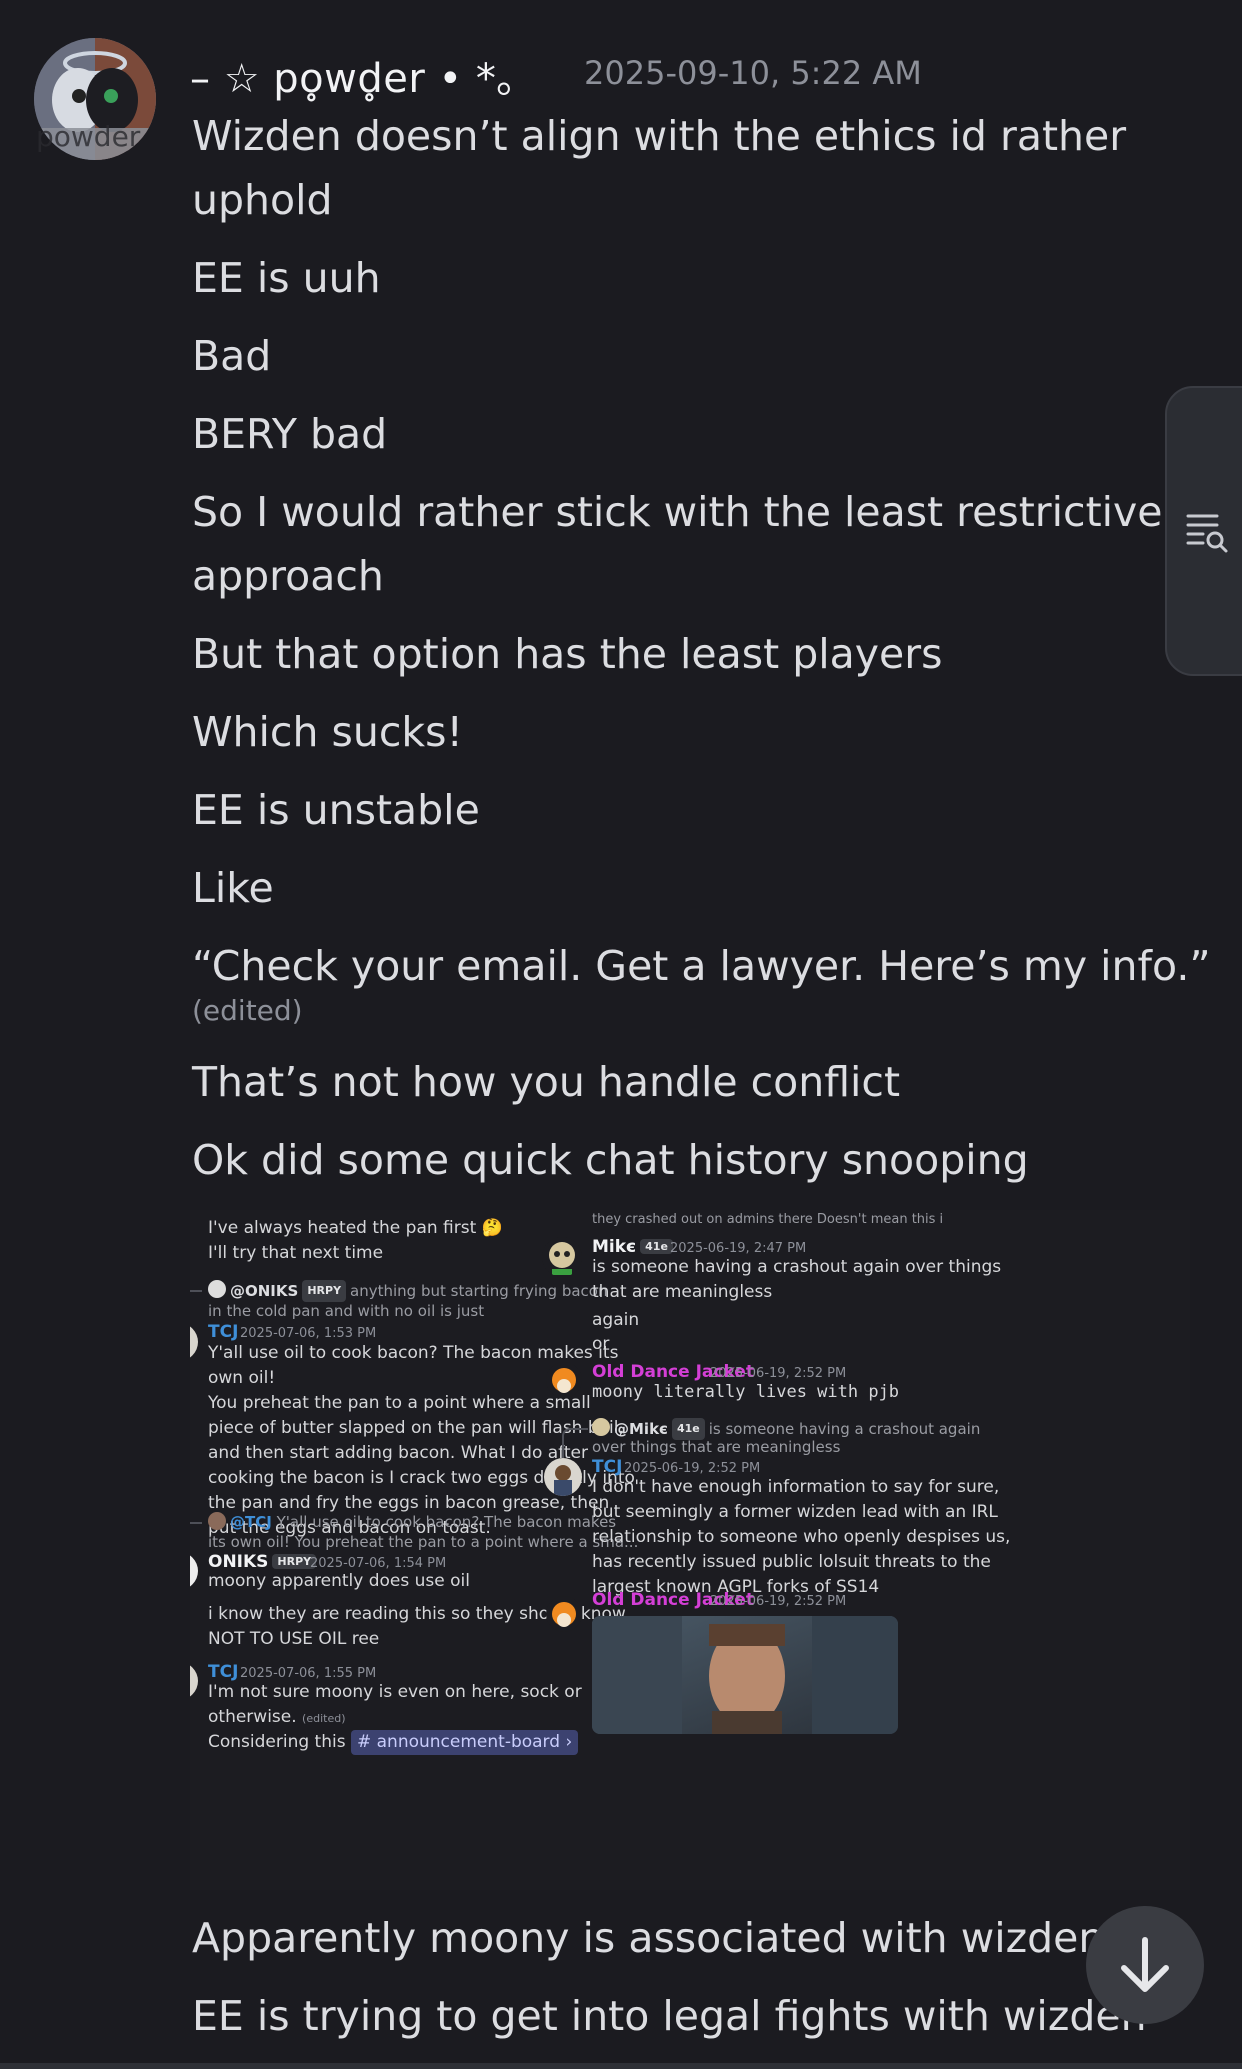  Describe the element at coordinates (346, 1311) in the screenshot. I see `reply-text: in the cold pan and with no oil is just` at that location.